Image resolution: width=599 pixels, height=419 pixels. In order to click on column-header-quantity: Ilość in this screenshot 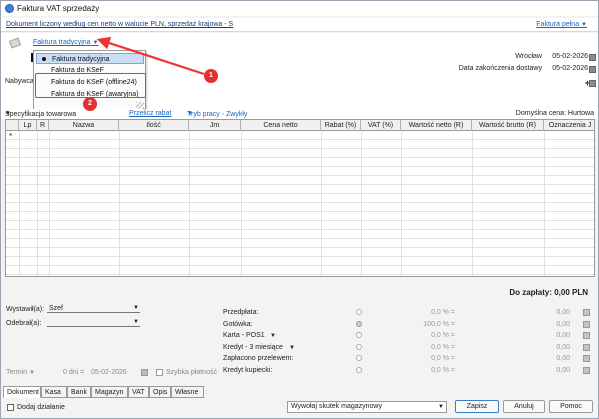, I will do `click(154, 125)`.